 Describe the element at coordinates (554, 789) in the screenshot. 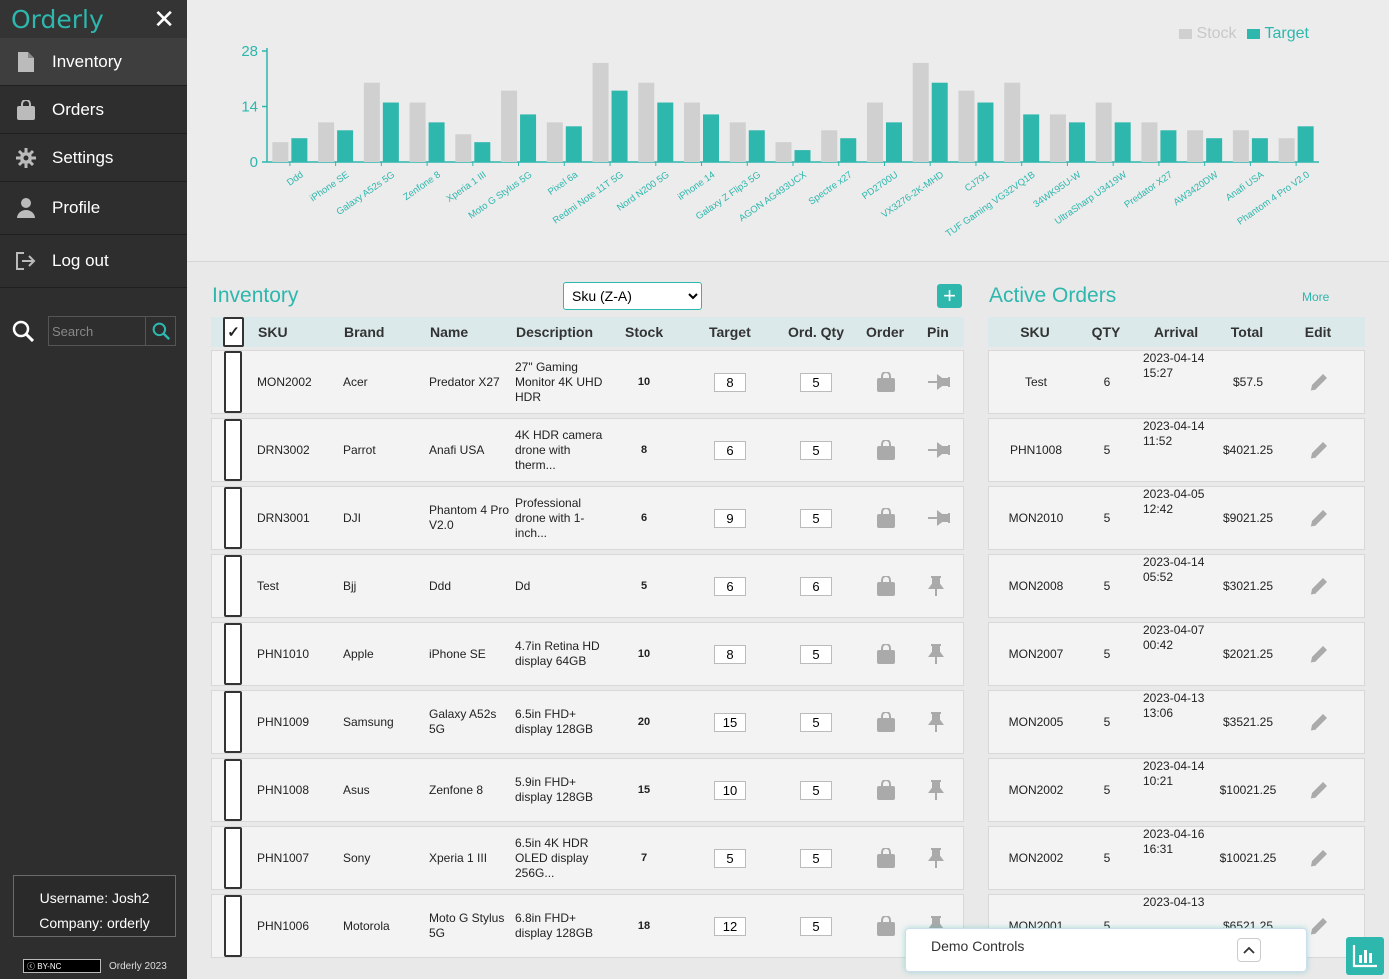

I see `cell-description: 5.9in FHD+ display 128GB` at that location.